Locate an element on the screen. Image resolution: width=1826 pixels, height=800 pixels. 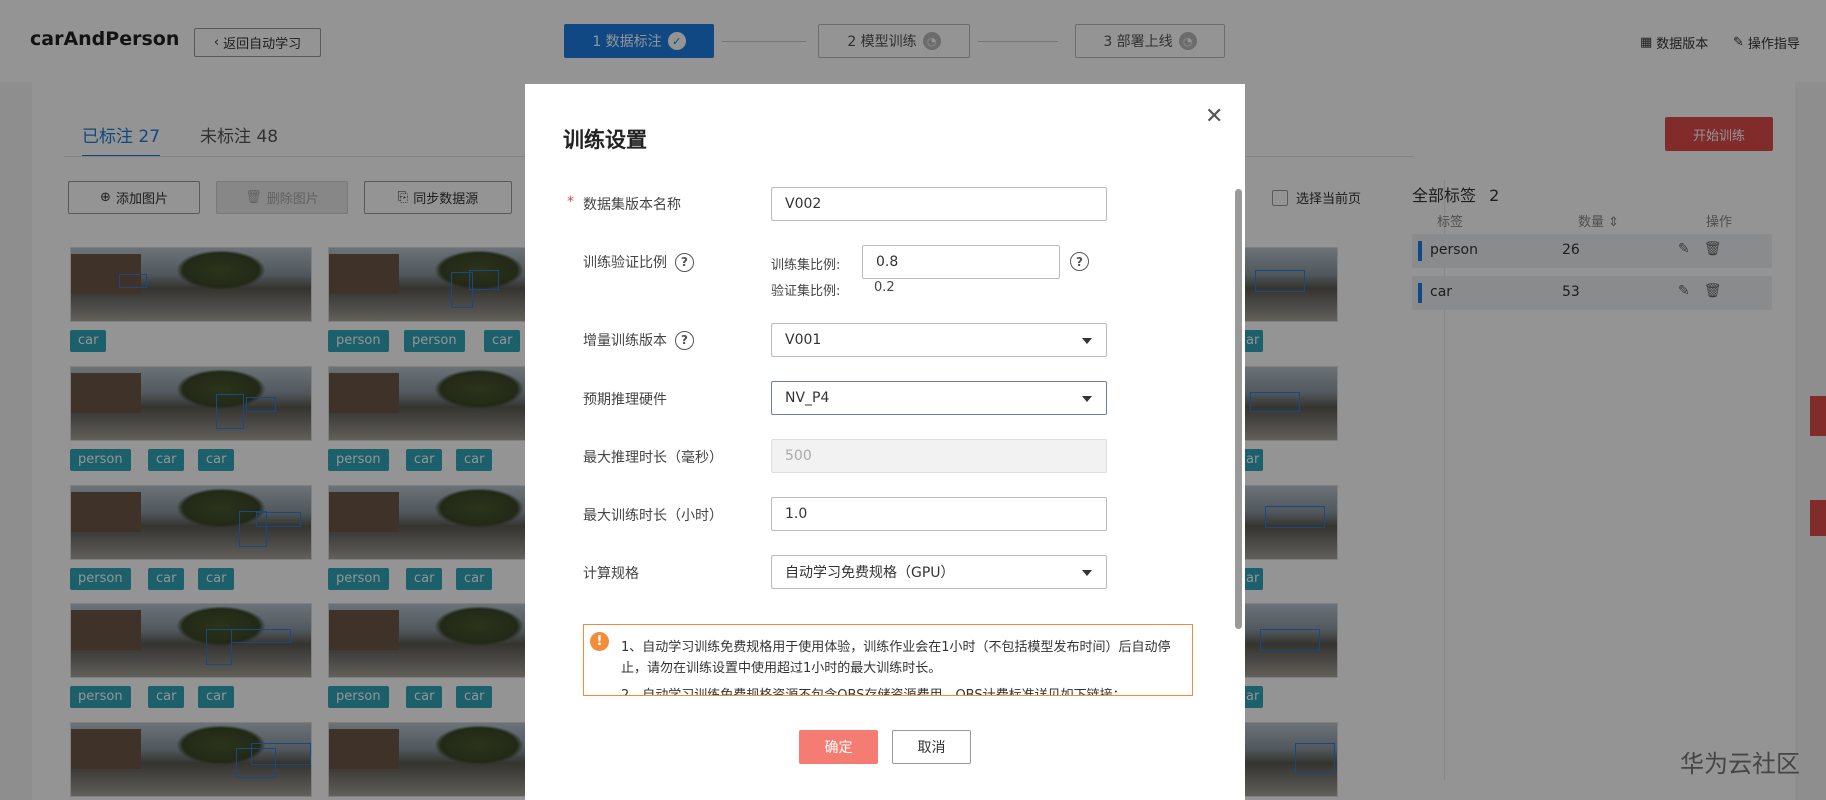
compute-spec-select: 自动学习免费规格（GPU） is located at coordinates (939, 572).